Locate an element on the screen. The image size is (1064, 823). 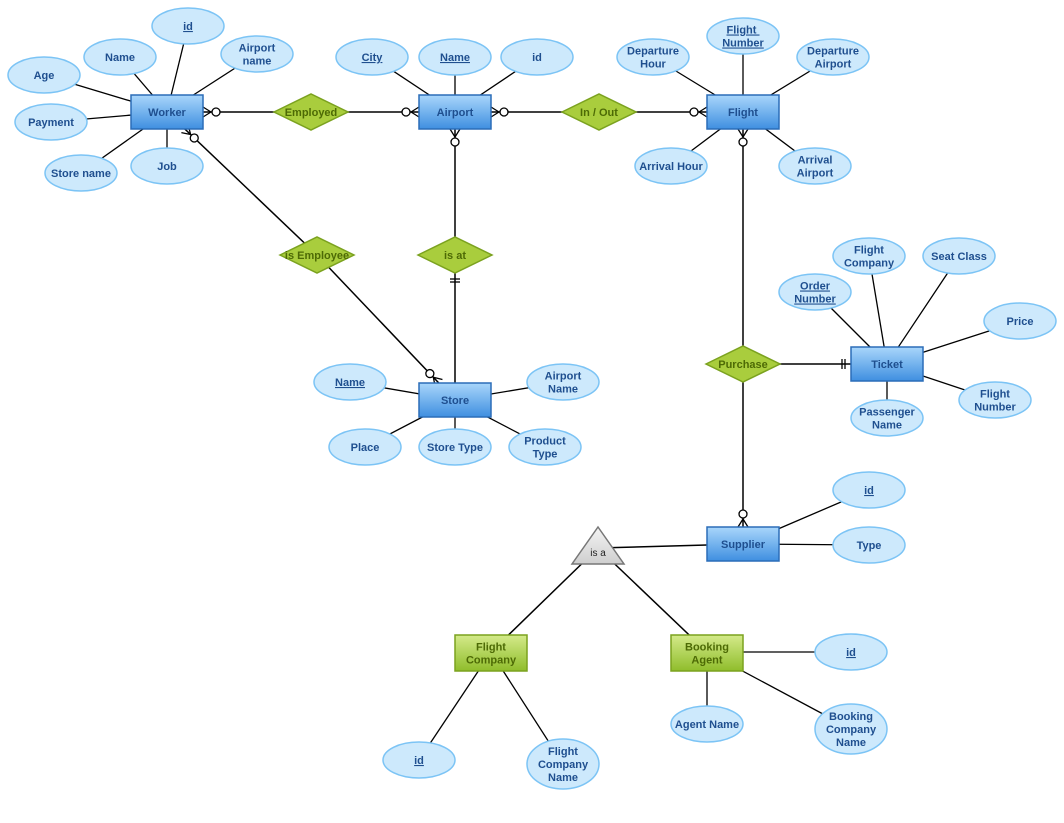
attribute-label: Place is located at coordinates (365, 448).